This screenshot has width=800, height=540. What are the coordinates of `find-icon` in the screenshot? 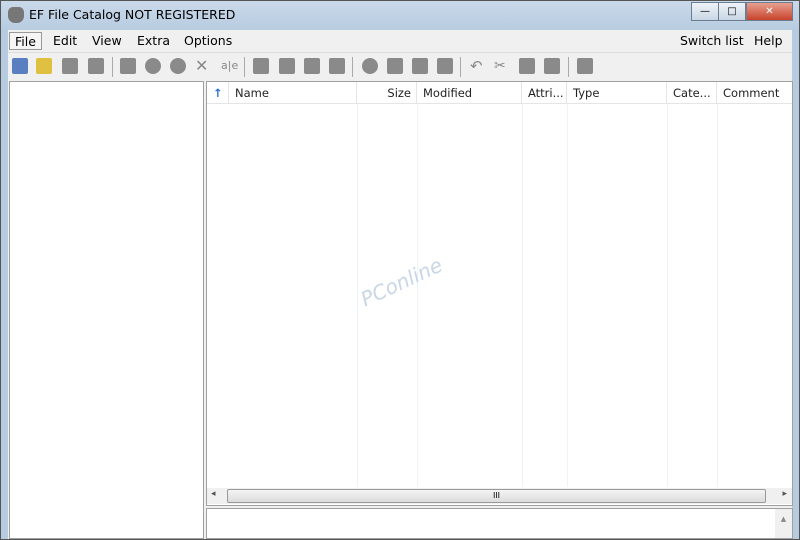 It's located at (395, 66).